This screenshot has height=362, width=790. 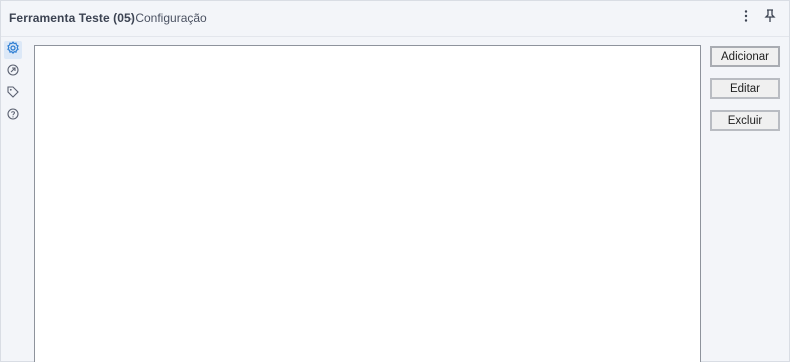 I want to click on annotation-tab, so click(x=13, y=94).